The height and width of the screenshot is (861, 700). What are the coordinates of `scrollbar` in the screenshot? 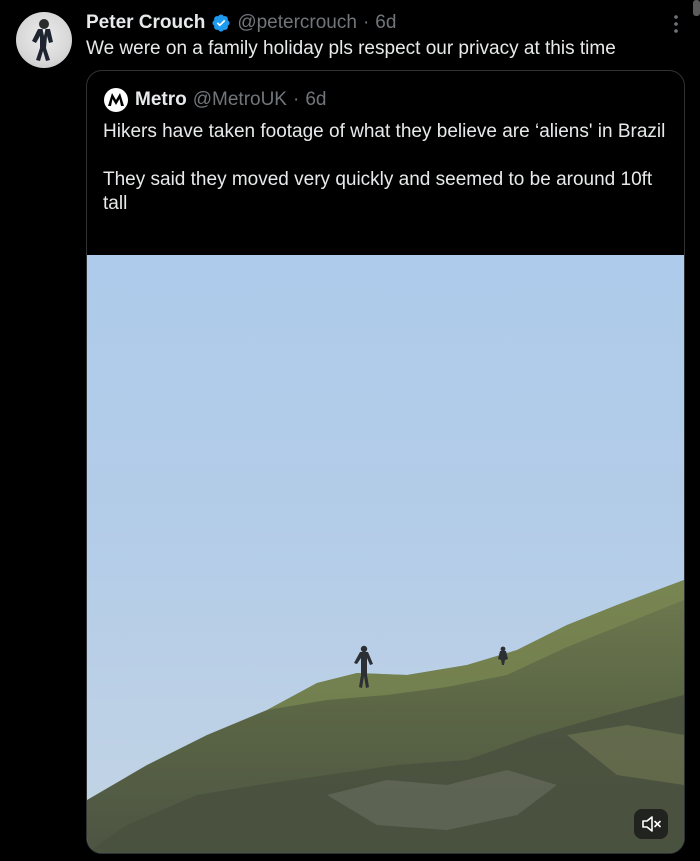 It's located at (696, 8).